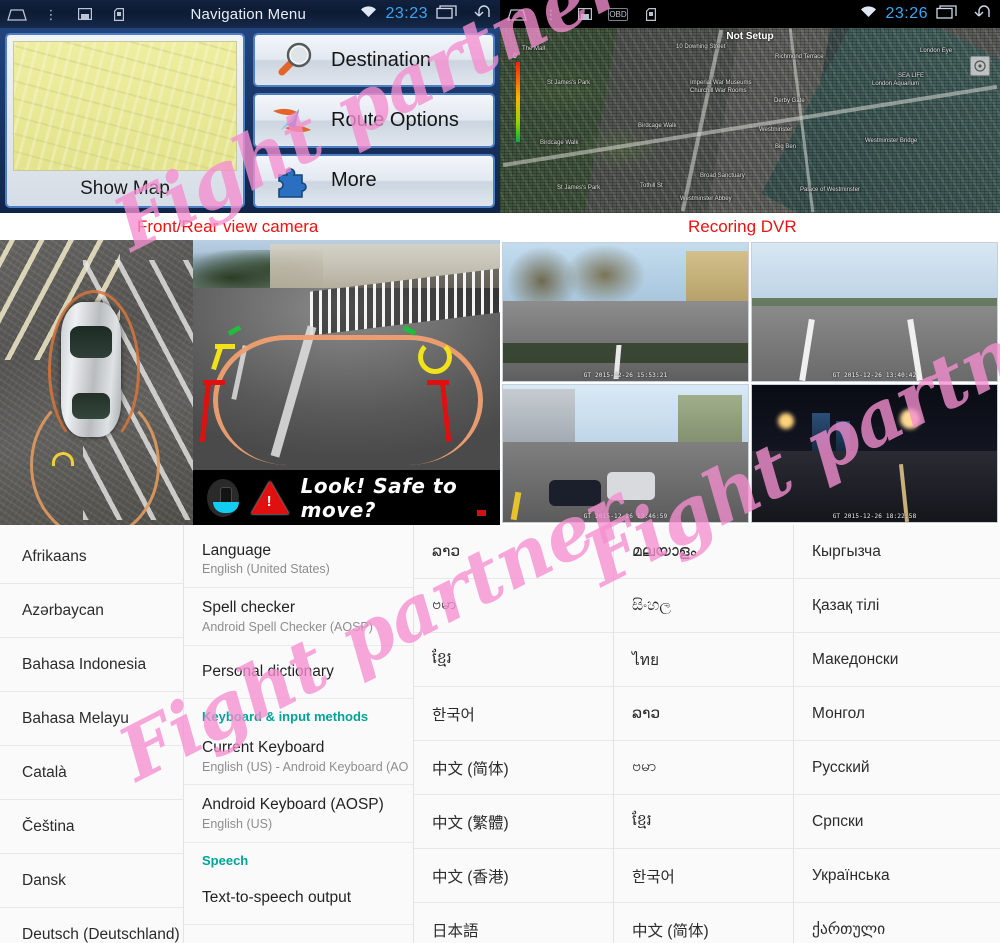 Image resolution: width=1000 pixels, height=943 pixels. I want to click on road-surface, so click(874, 343).